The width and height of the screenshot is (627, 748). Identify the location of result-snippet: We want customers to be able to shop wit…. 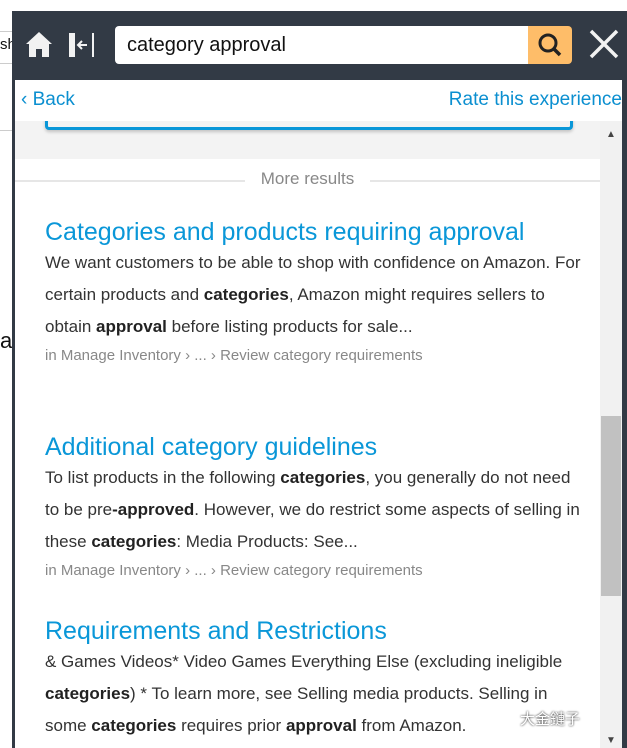
(313, 294).